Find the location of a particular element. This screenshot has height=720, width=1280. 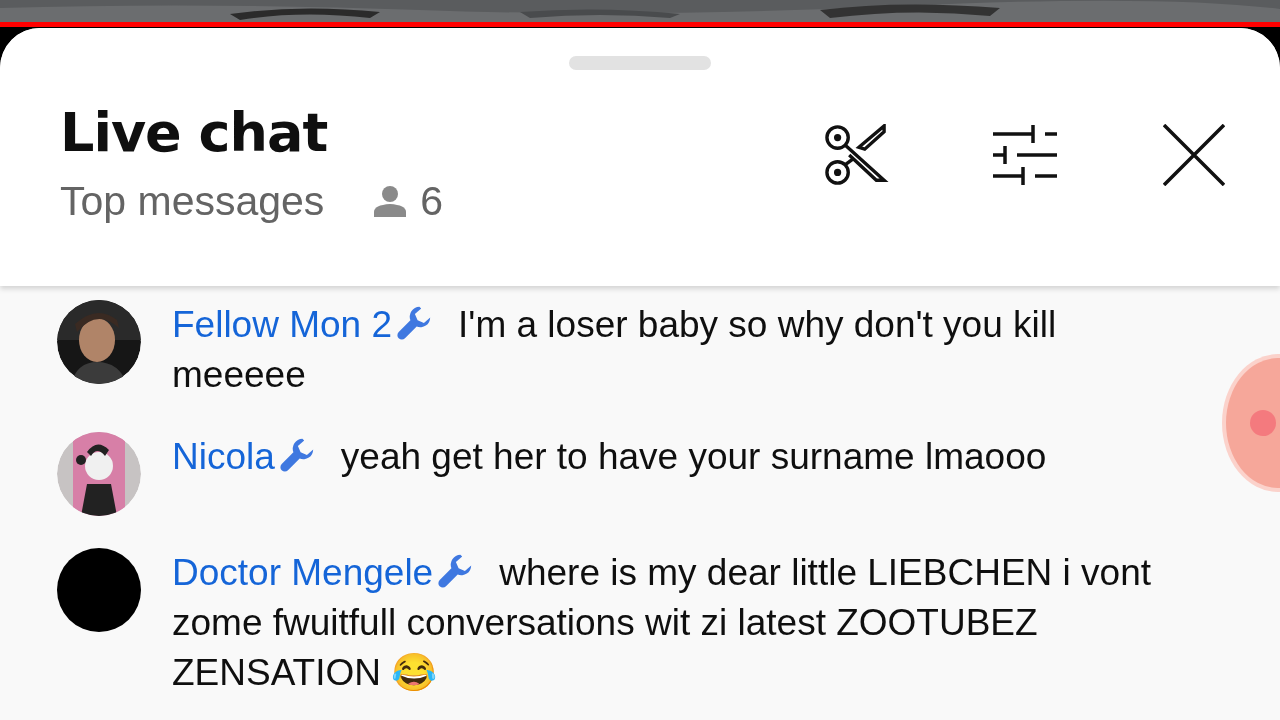

scissors-icon is located at coordinates (856, 155).